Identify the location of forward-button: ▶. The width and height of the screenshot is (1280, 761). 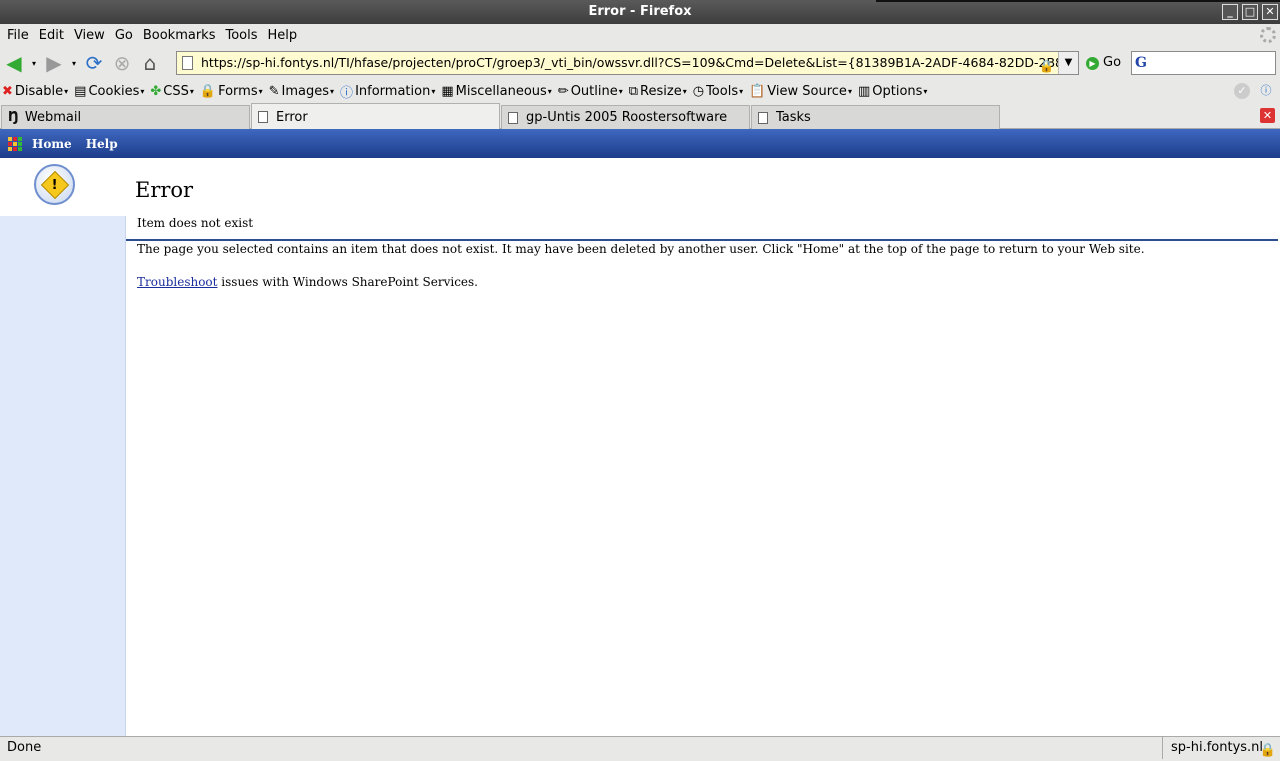
(54, 63).